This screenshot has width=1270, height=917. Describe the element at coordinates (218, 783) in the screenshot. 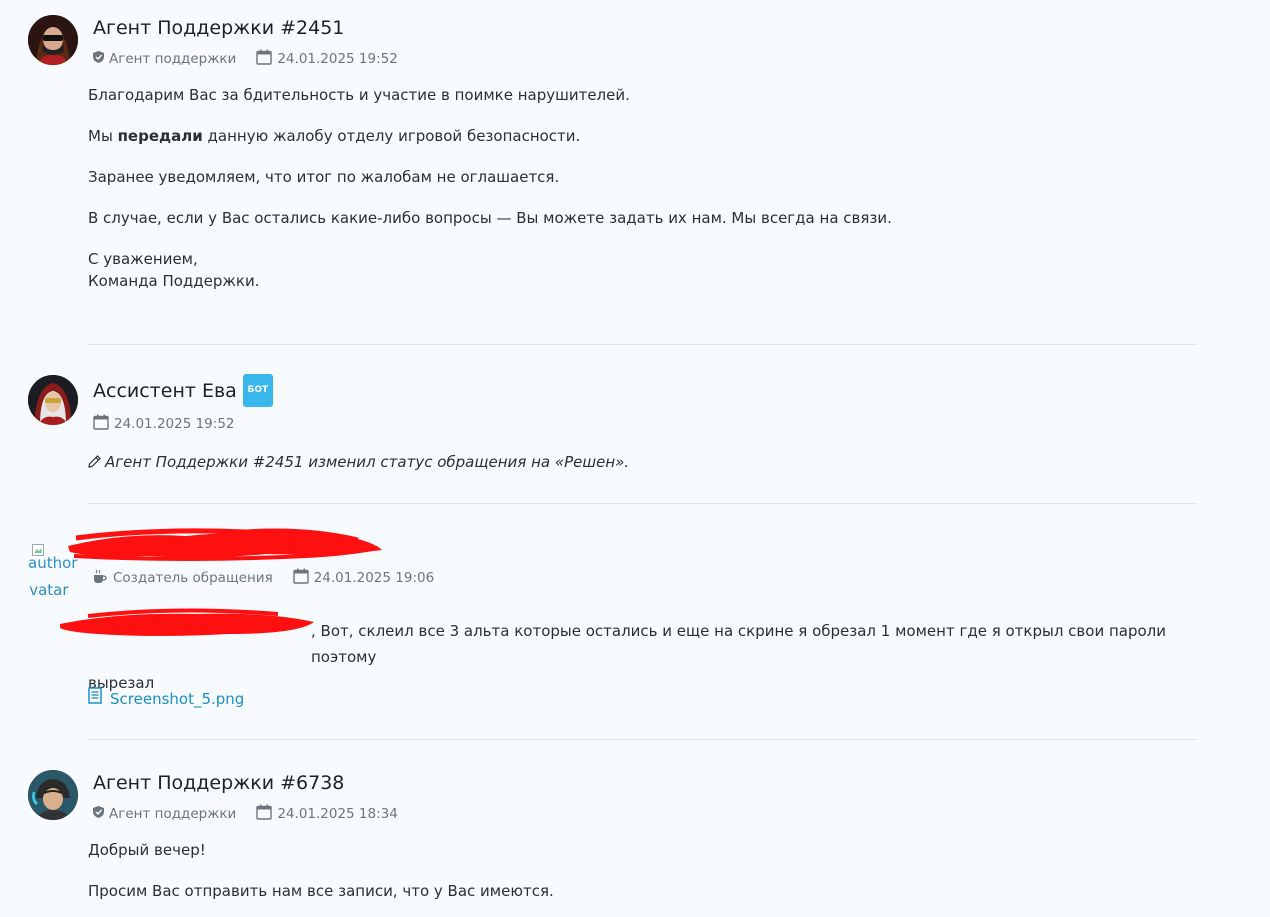

I see `author-name: Агент Поддержки #6738` at that location.